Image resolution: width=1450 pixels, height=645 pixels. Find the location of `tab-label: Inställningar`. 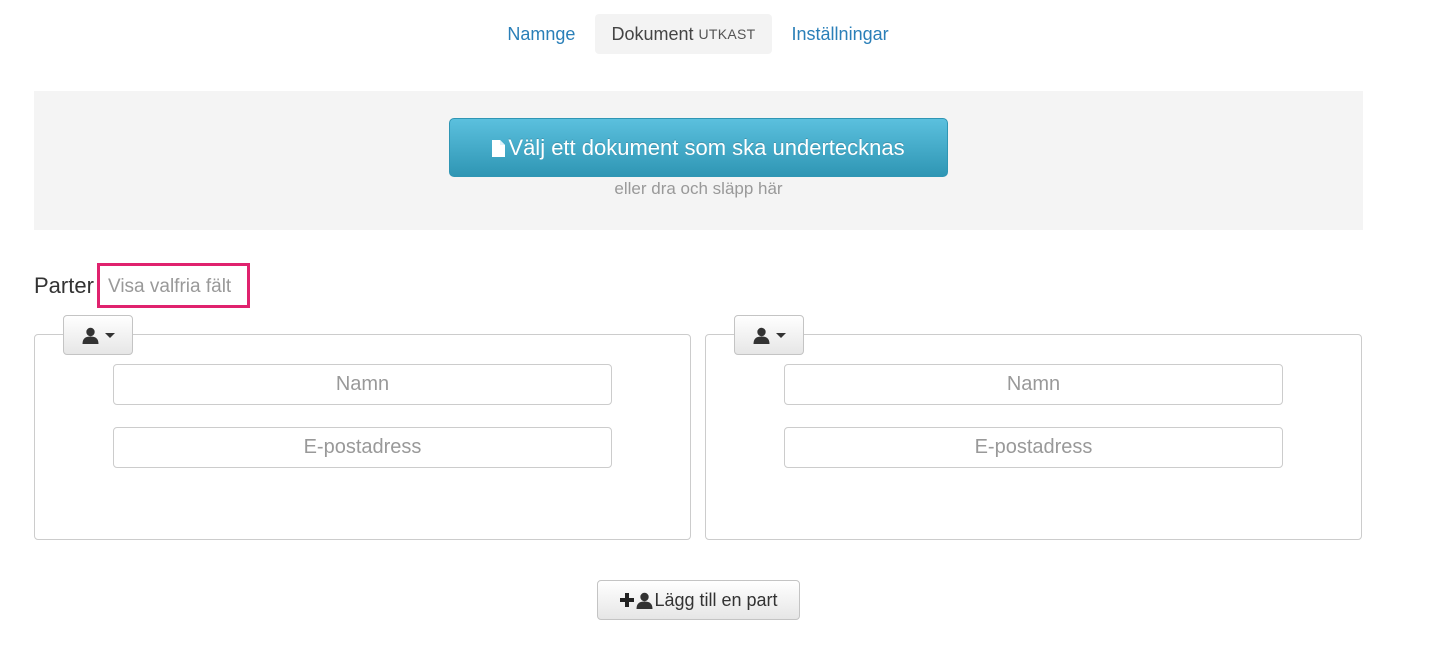

tab-label: Inställningar is located at coordinates (840, 33).